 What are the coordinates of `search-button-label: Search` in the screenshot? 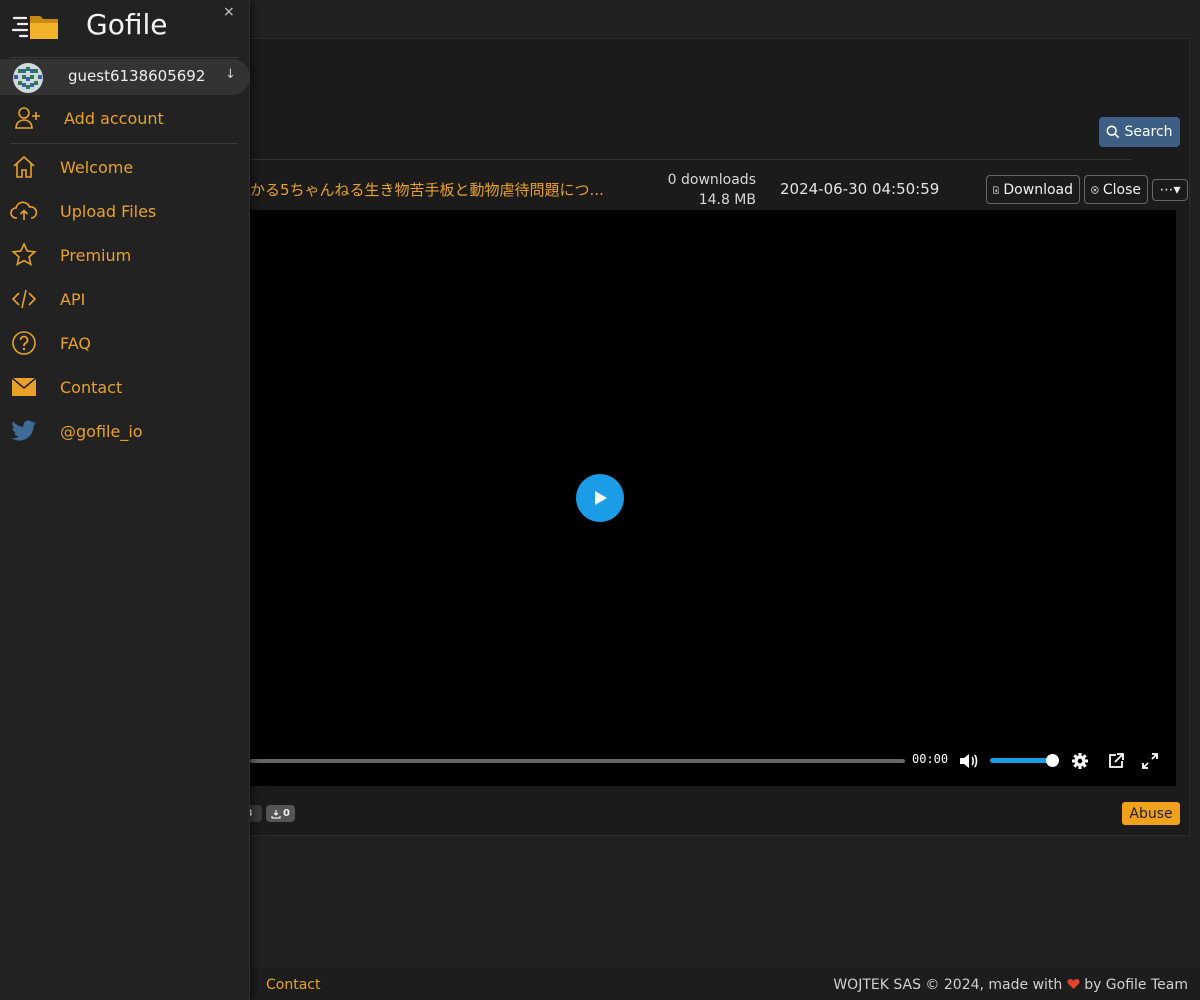 It's located at (1148, 132).